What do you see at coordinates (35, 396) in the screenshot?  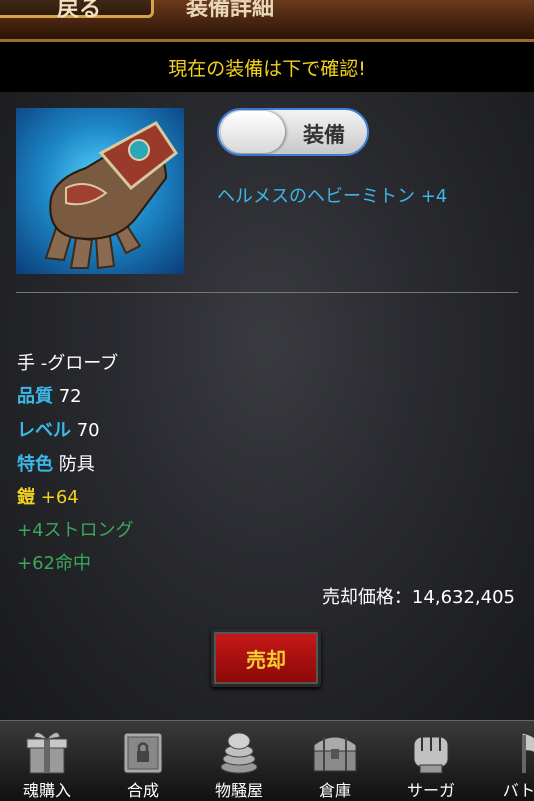 I see `stat-label: 品質` at bounding box center [35, 396].